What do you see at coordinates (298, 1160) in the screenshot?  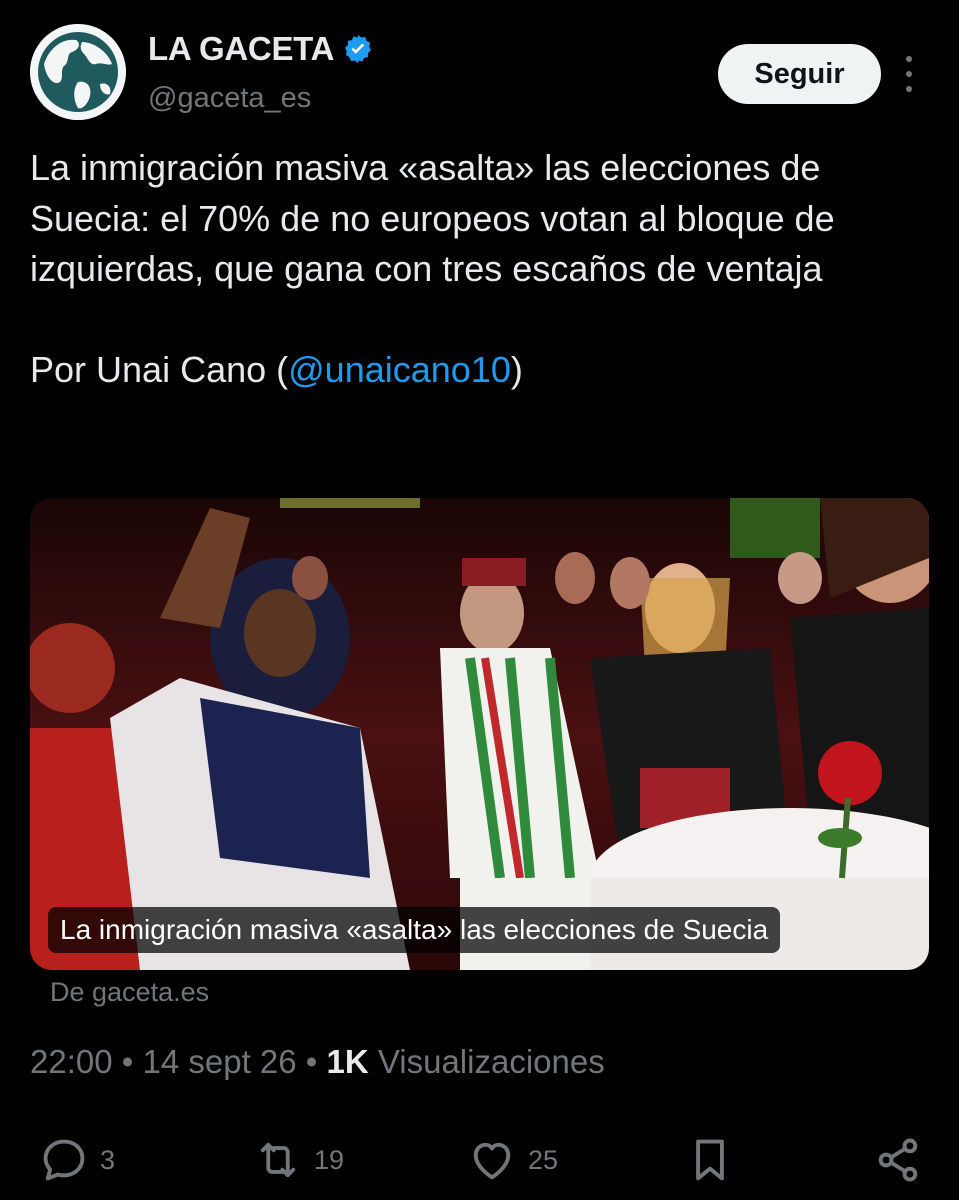 I see `retweet-button: 19` at bounding box center [298, 1160].